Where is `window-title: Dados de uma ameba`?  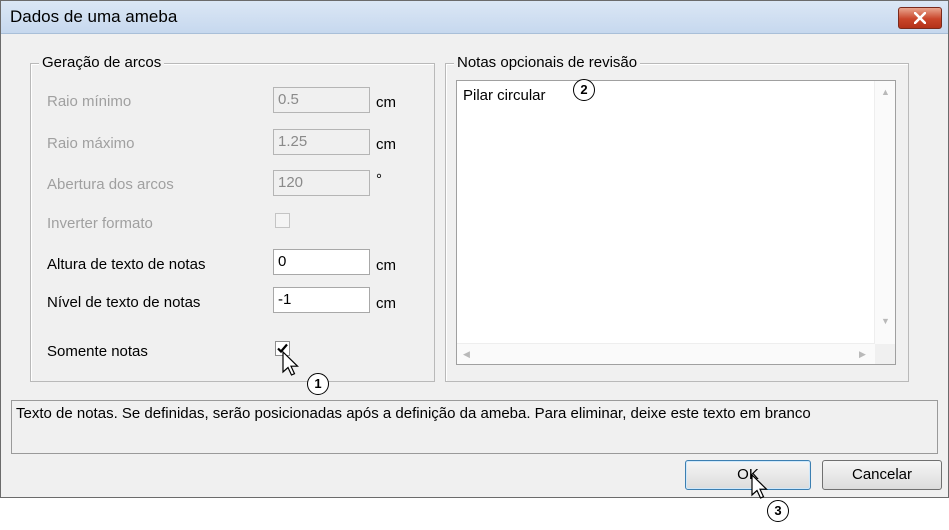 window-title: Dados de uma ameba is located at coordinates (94, 16).